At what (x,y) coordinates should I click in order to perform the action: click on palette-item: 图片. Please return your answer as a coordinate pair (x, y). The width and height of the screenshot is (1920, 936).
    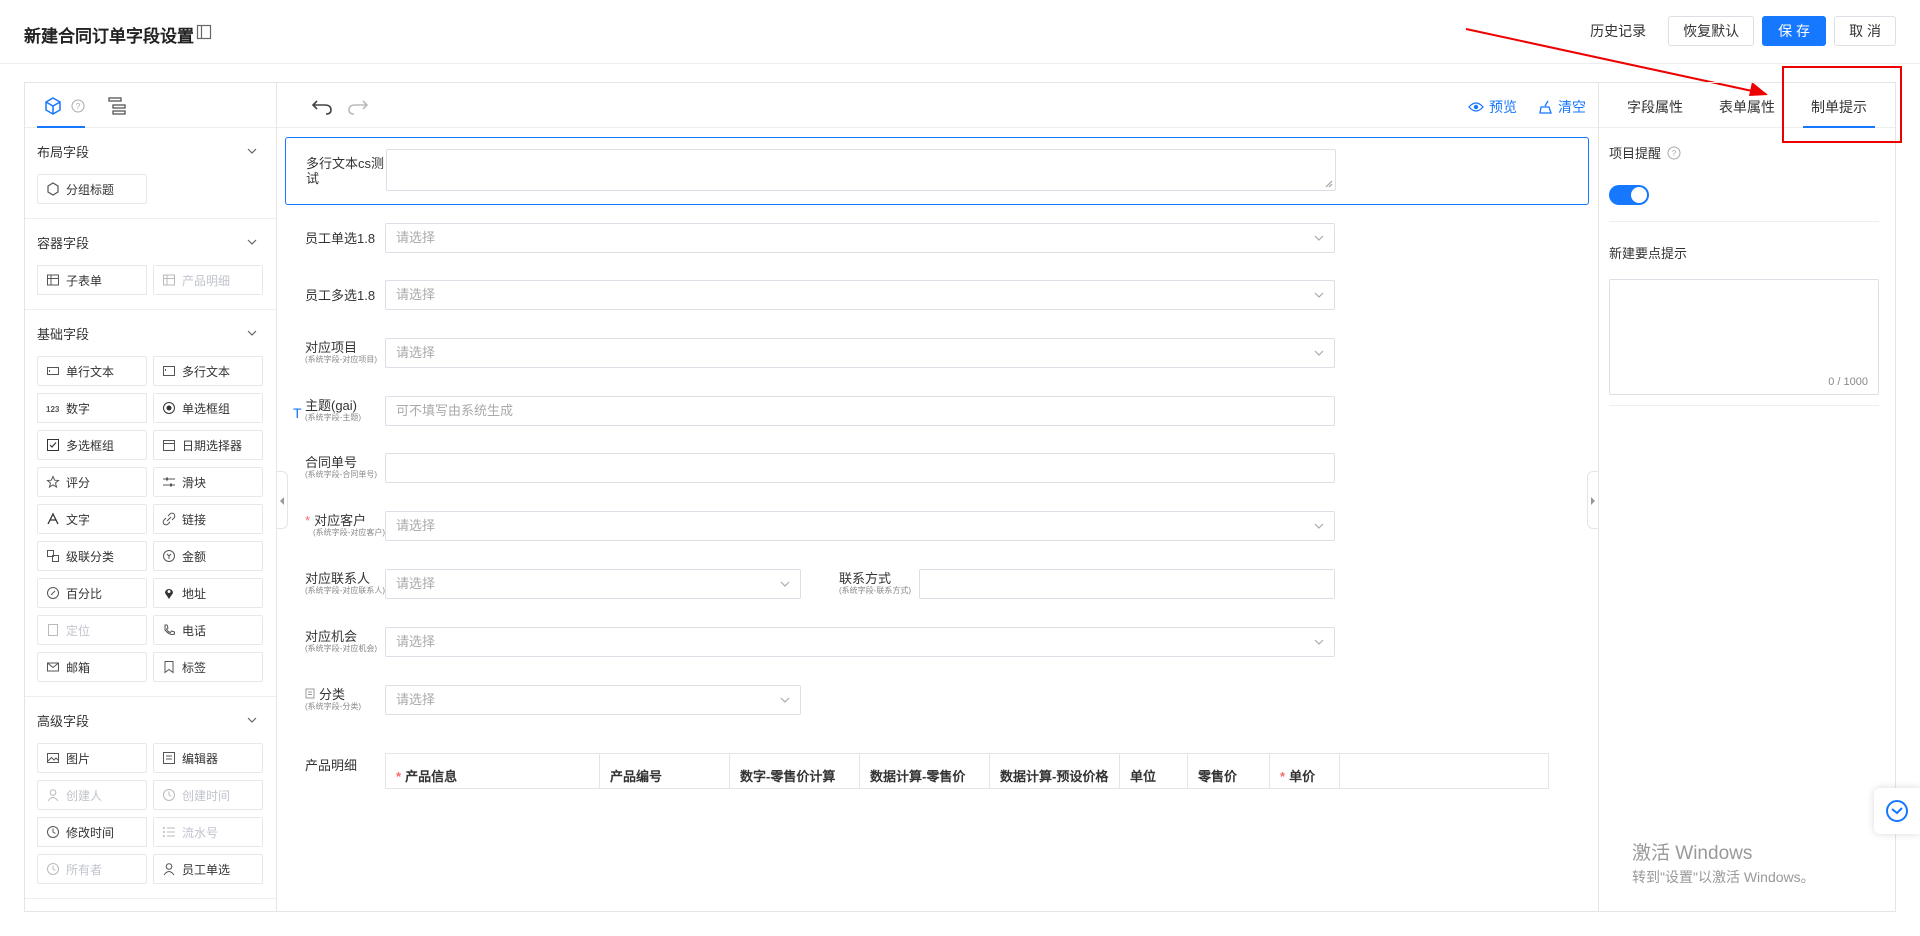
    Looking at the image, I should click on (92, 758).